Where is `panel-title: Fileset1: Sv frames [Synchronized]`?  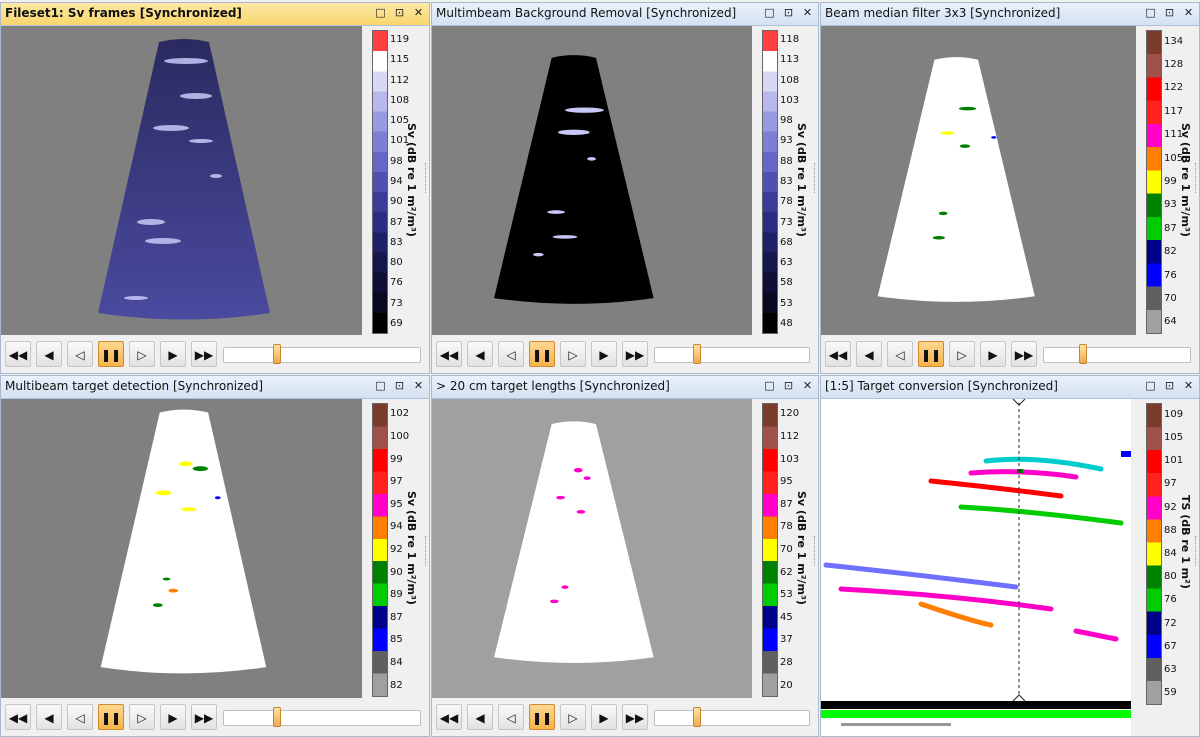 panel-title: Fileset1: Sv frames [Synchronized] is located at coordinates (123, 13).